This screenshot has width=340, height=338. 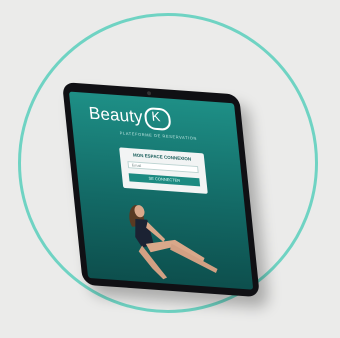 I want to click on model-photo, so click(x=173, y=242).